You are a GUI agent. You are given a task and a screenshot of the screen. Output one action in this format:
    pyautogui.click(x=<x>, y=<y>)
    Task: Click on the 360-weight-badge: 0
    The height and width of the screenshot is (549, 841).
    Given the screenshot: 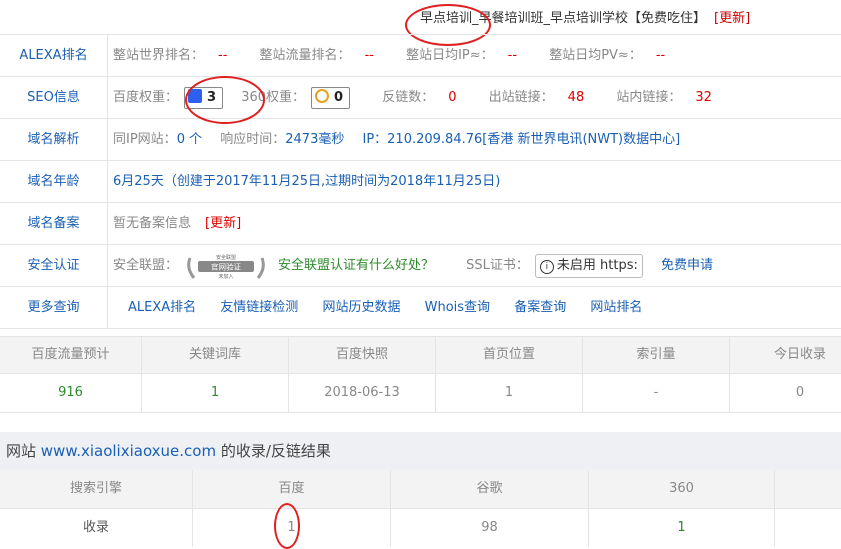 What is the action you would take?
    pyautogui.click(x=331, y=97)
    